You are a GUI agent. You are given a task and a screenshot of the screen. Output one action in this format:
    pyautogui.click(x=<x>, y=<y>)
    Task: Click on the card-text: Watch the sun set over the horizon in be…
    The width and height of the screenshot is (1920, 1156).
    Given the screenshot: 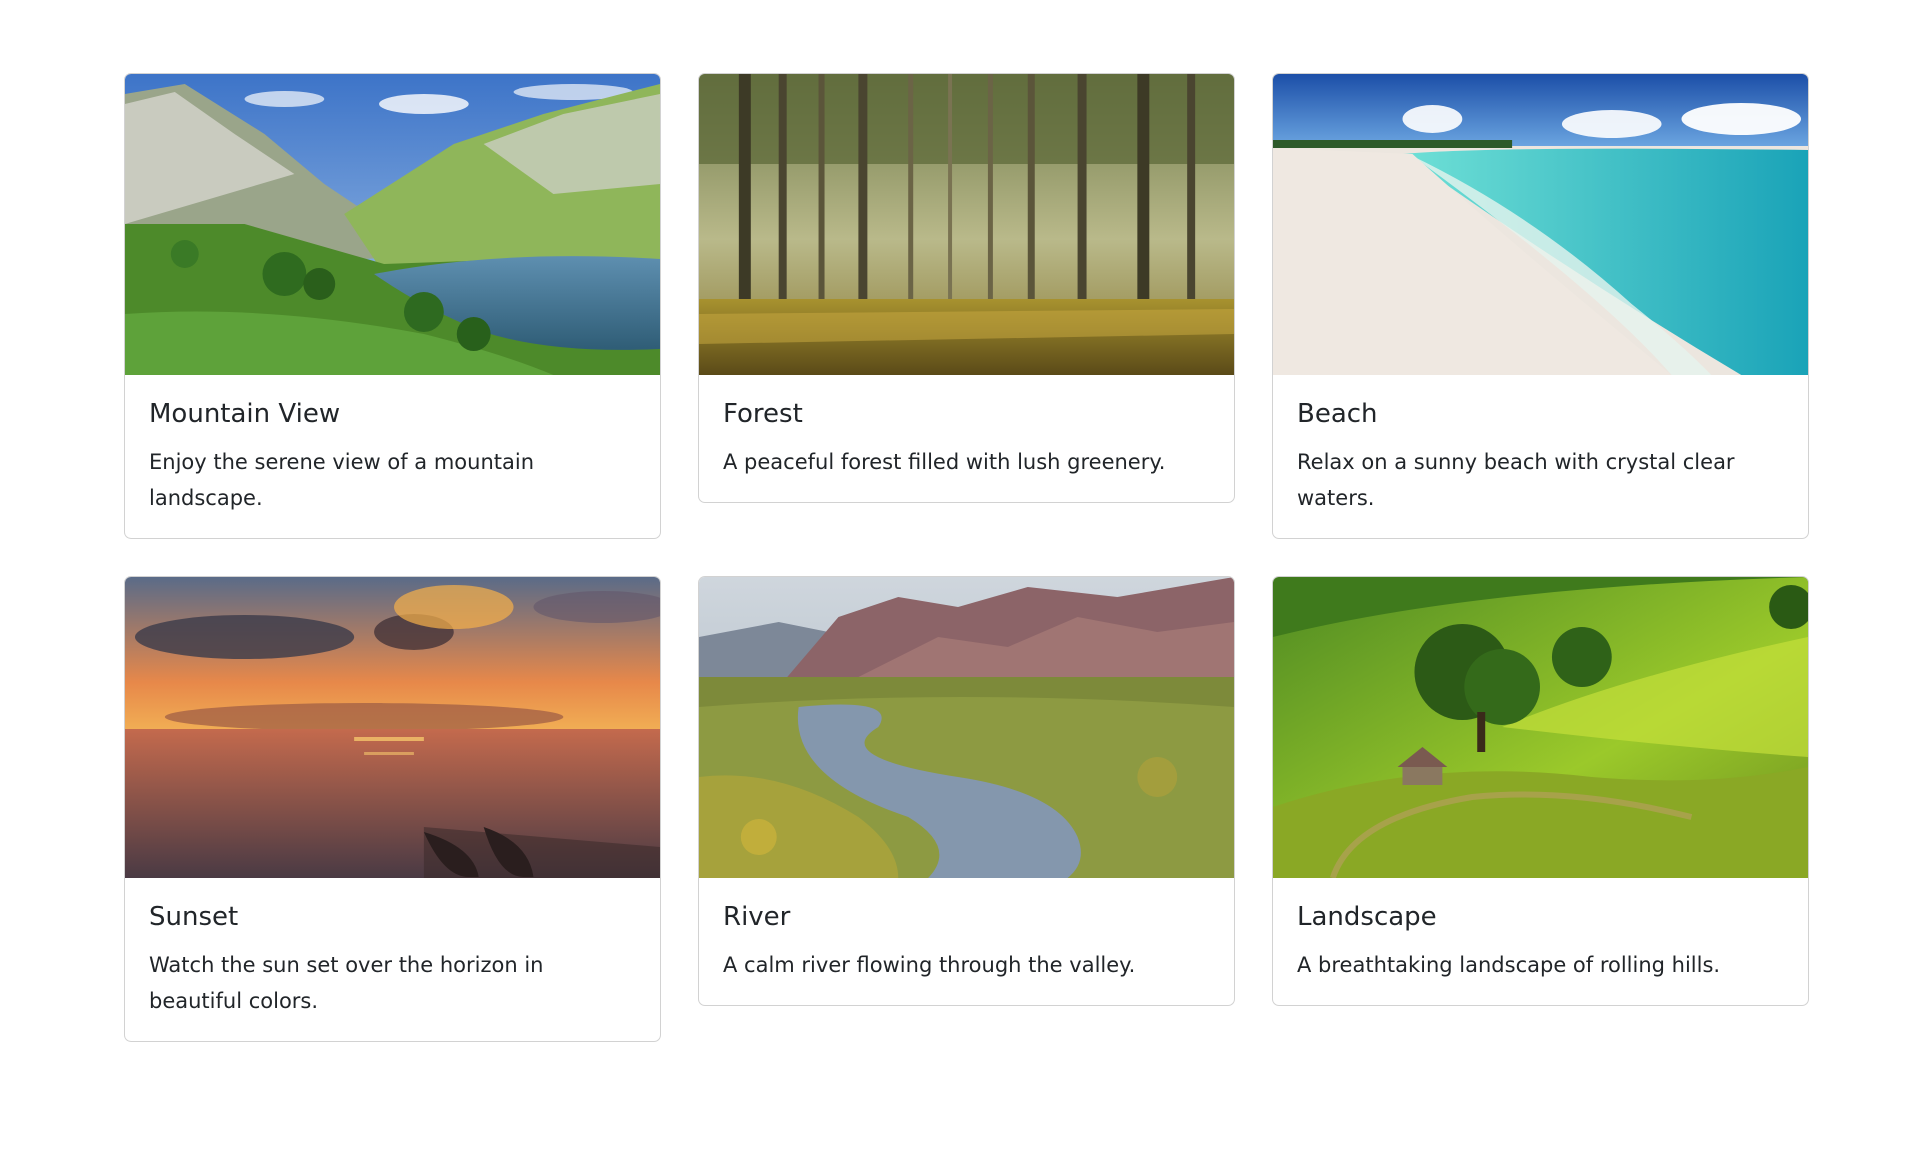 What is the action you would take?
    pyautogui.click(x=346, y=983)
    